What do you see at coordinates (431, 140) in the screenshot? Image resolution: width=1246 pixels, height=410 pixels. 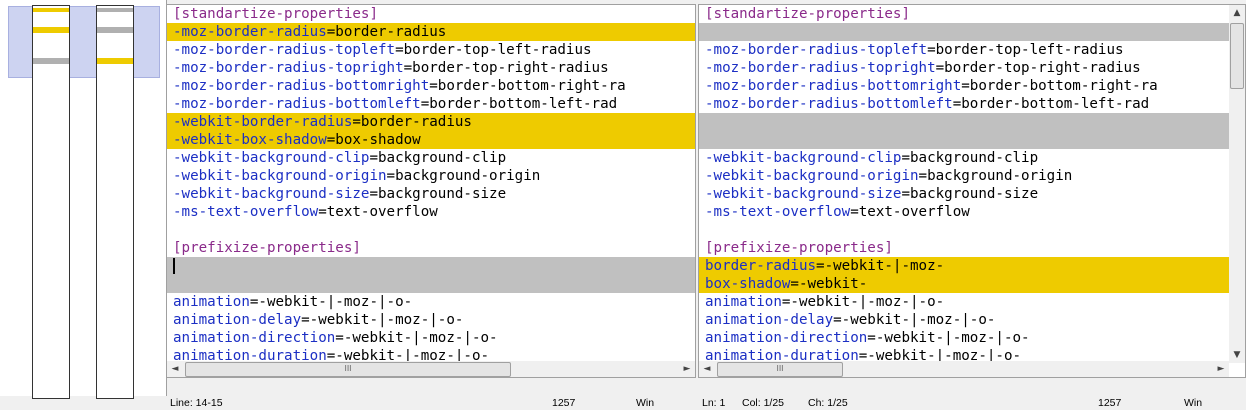 I see `code-line: -webkit-box-shadow=box-shadow` at bounding box center [431, 140].